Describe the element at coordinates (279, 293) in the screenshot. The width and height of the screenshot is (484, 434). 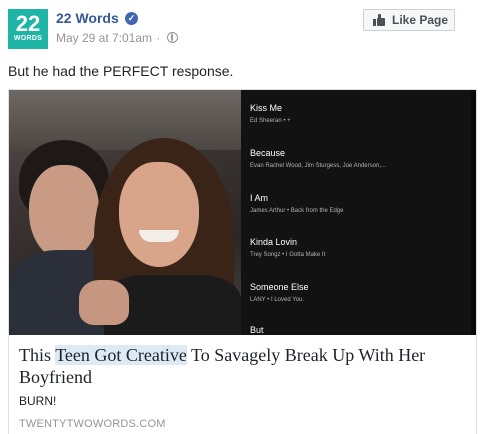
I see `playlist-song: Someone Else LANY • I Loved You.` at that location.